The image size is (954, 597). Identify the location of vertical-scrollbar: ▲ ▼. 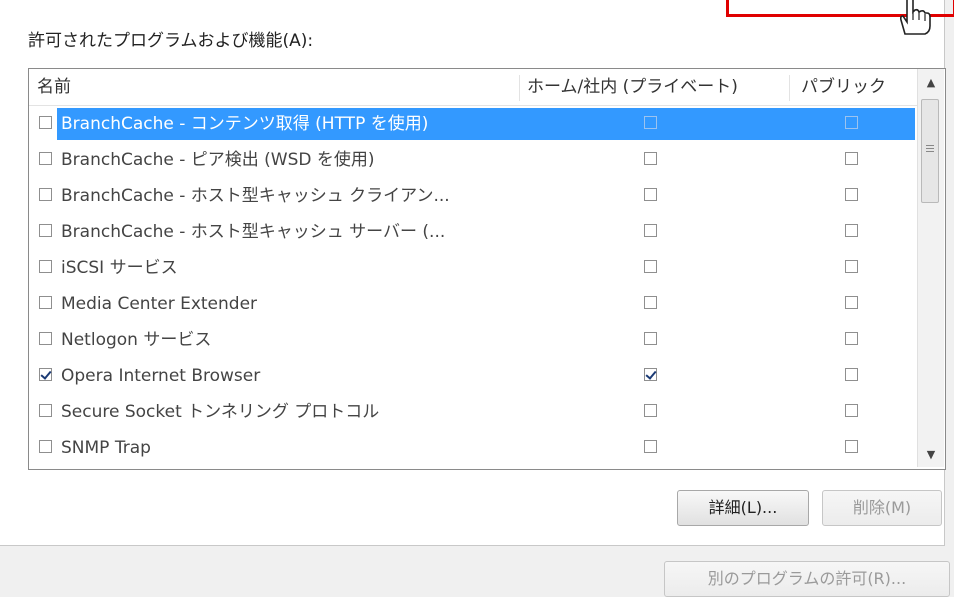
(930, 268).